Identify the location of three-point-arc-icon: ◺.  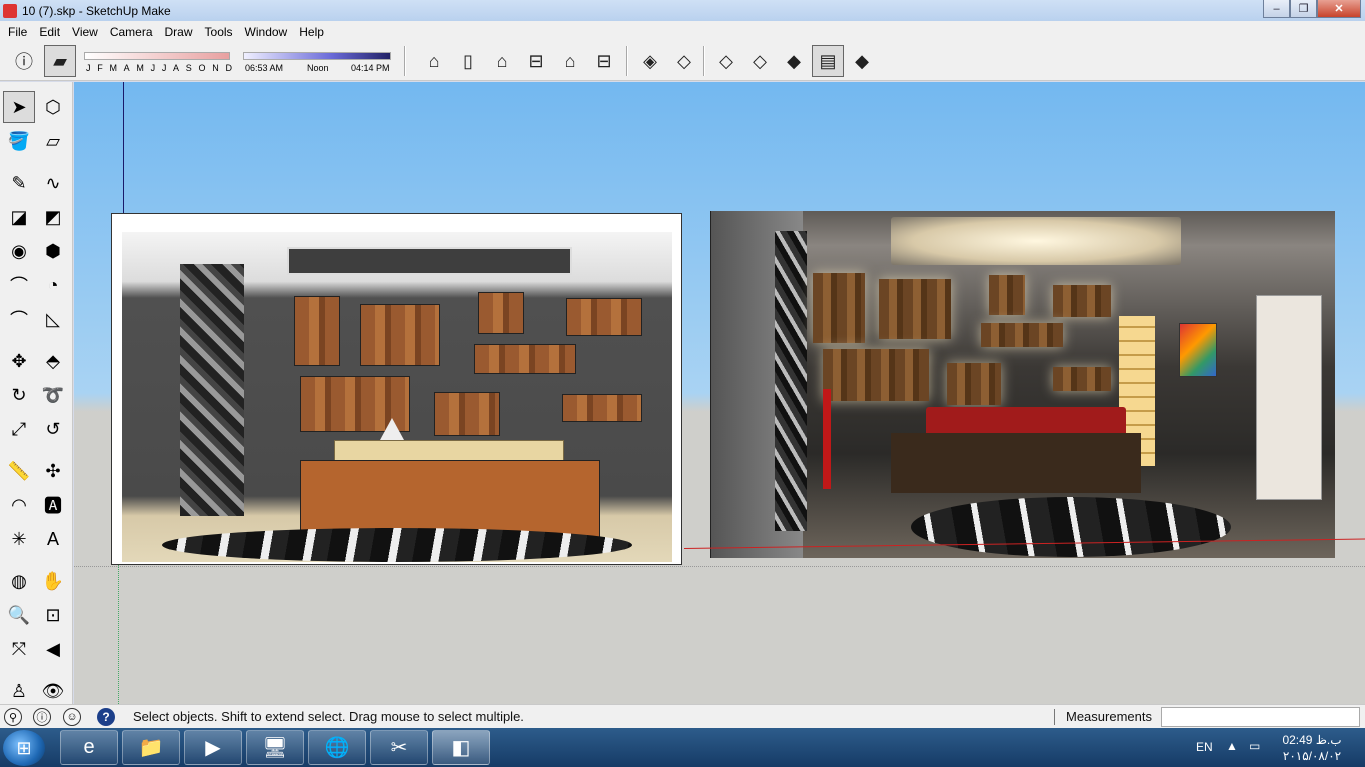
(53, 319).